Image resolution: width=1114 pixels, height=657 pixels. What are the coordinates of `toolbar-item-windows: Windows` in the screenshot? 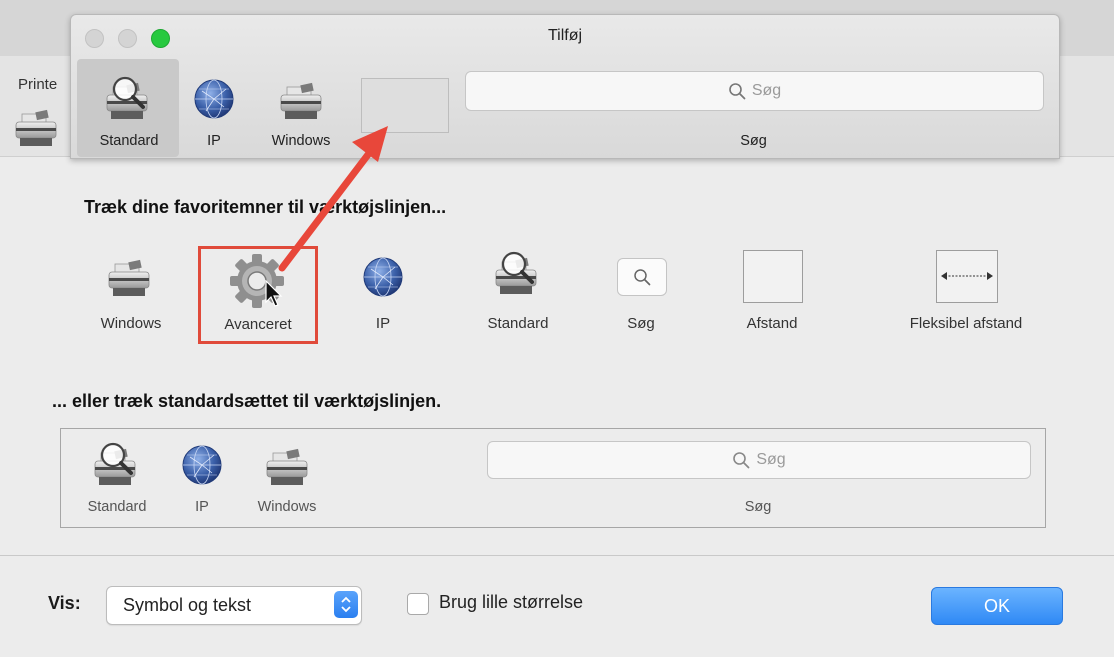 It's located at (301, 112).